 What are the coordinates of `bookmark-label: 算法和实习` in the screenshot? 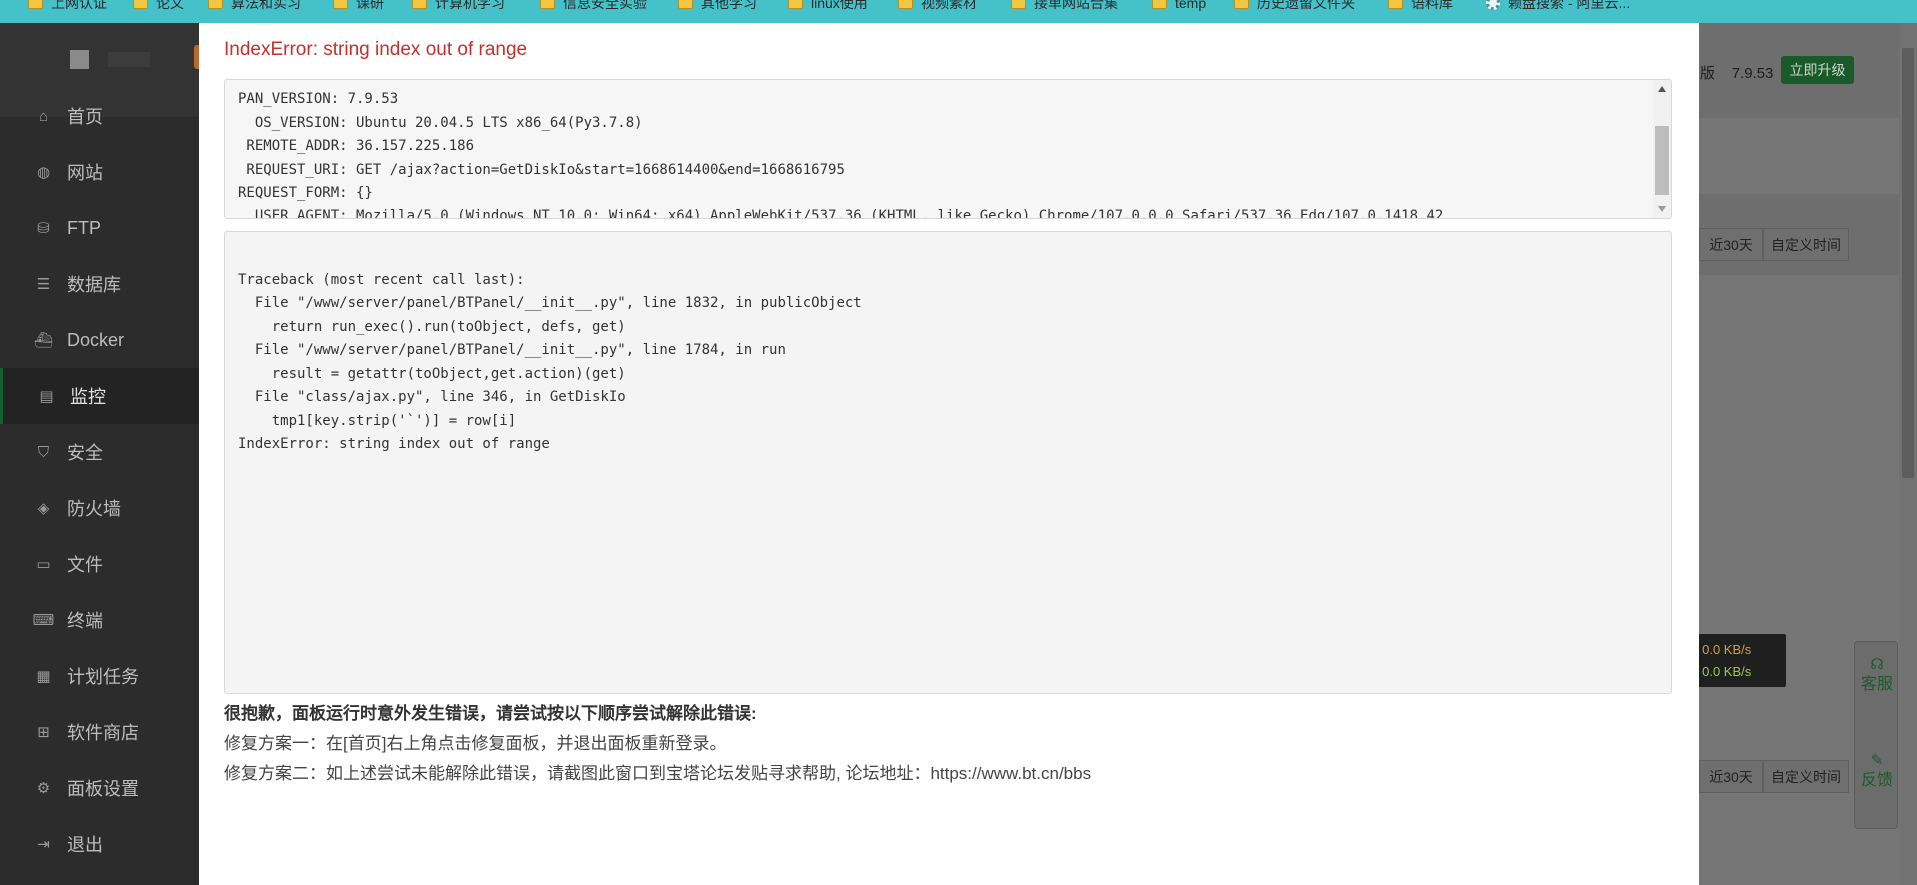 It's located at (266, 5).